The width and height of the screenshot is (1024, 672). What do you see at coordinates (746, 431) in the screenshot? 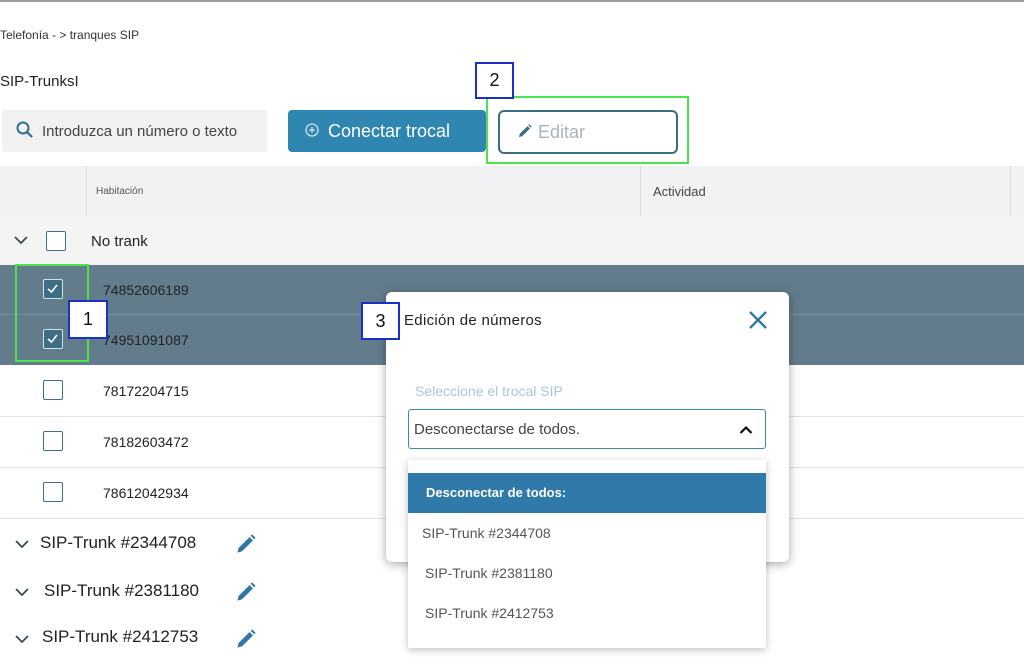
I see `chevron-up-icon` at bounding box center [746, 431].